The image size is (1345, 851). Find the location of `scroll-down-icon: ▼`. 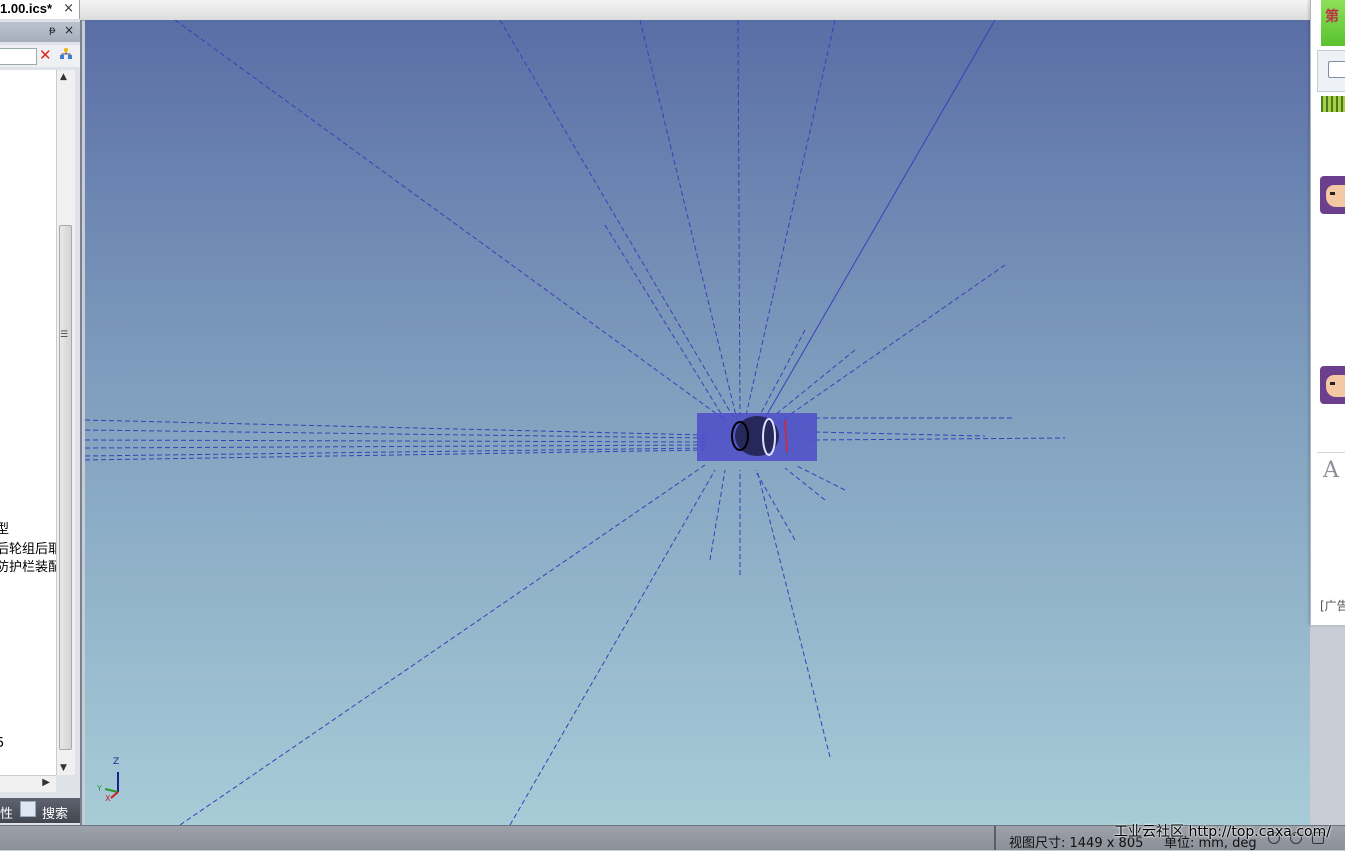

scroll-down-icon: ▼ is located at coordinates (63, 768).